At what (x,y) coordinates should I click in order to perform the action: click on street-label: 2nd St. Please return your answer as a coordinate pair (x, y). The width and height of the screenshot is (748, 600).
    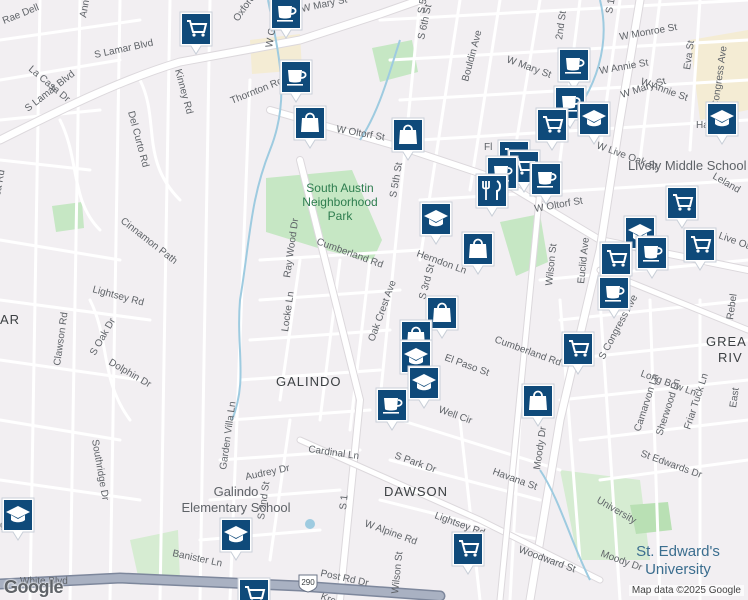
    Looking at the image, I should click on (561, 25).